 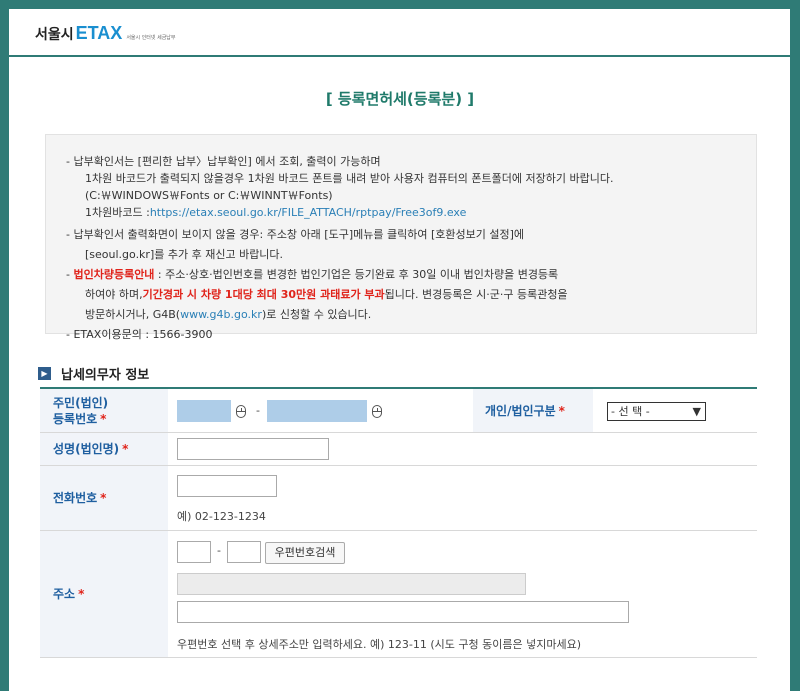 I want to click on notice-line-3: (C:￦WINDOWS￦Fonts or C:￦WINNT￦Fonts), so click(x=209, y=195).